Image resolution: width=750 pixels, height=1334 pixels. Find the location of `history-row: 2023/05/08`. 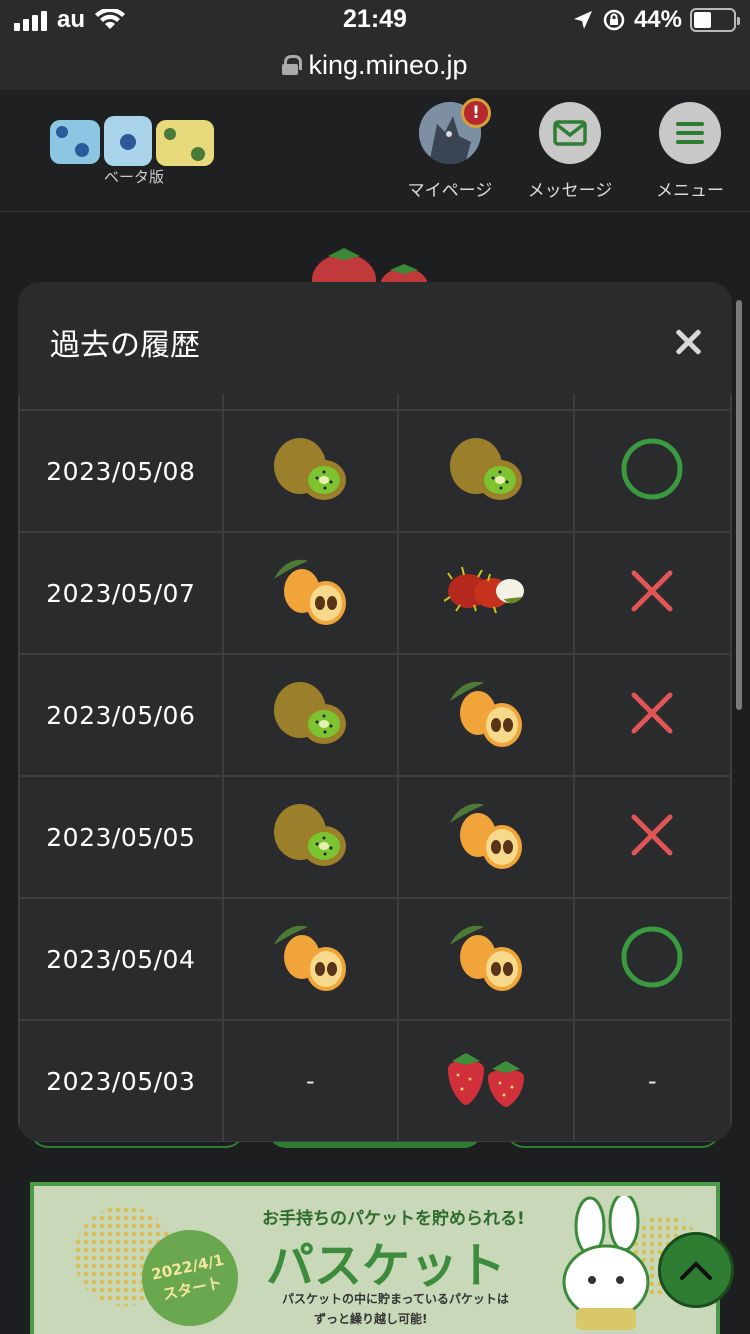

history-row: 2023/05/08 is located at coordinates (375, 471).